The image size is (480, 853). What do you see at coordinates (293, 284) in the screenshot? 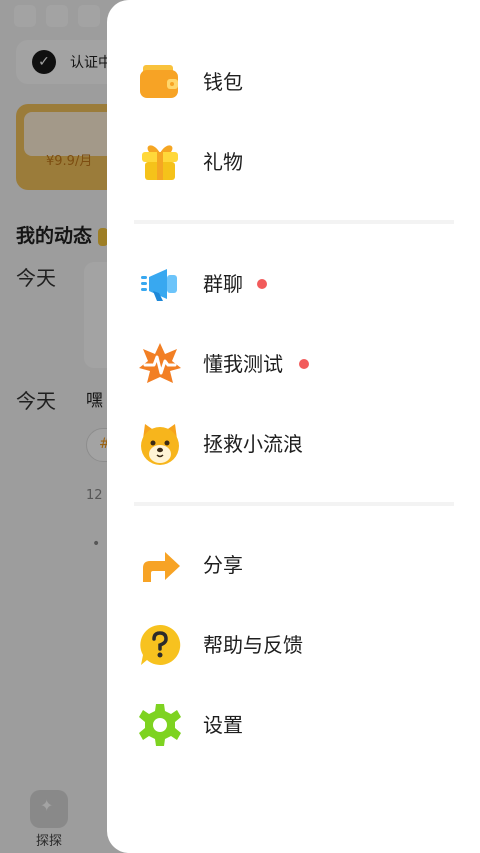
I see `menu-item-group-chat: 群聊` at bounding box center [293, 284].